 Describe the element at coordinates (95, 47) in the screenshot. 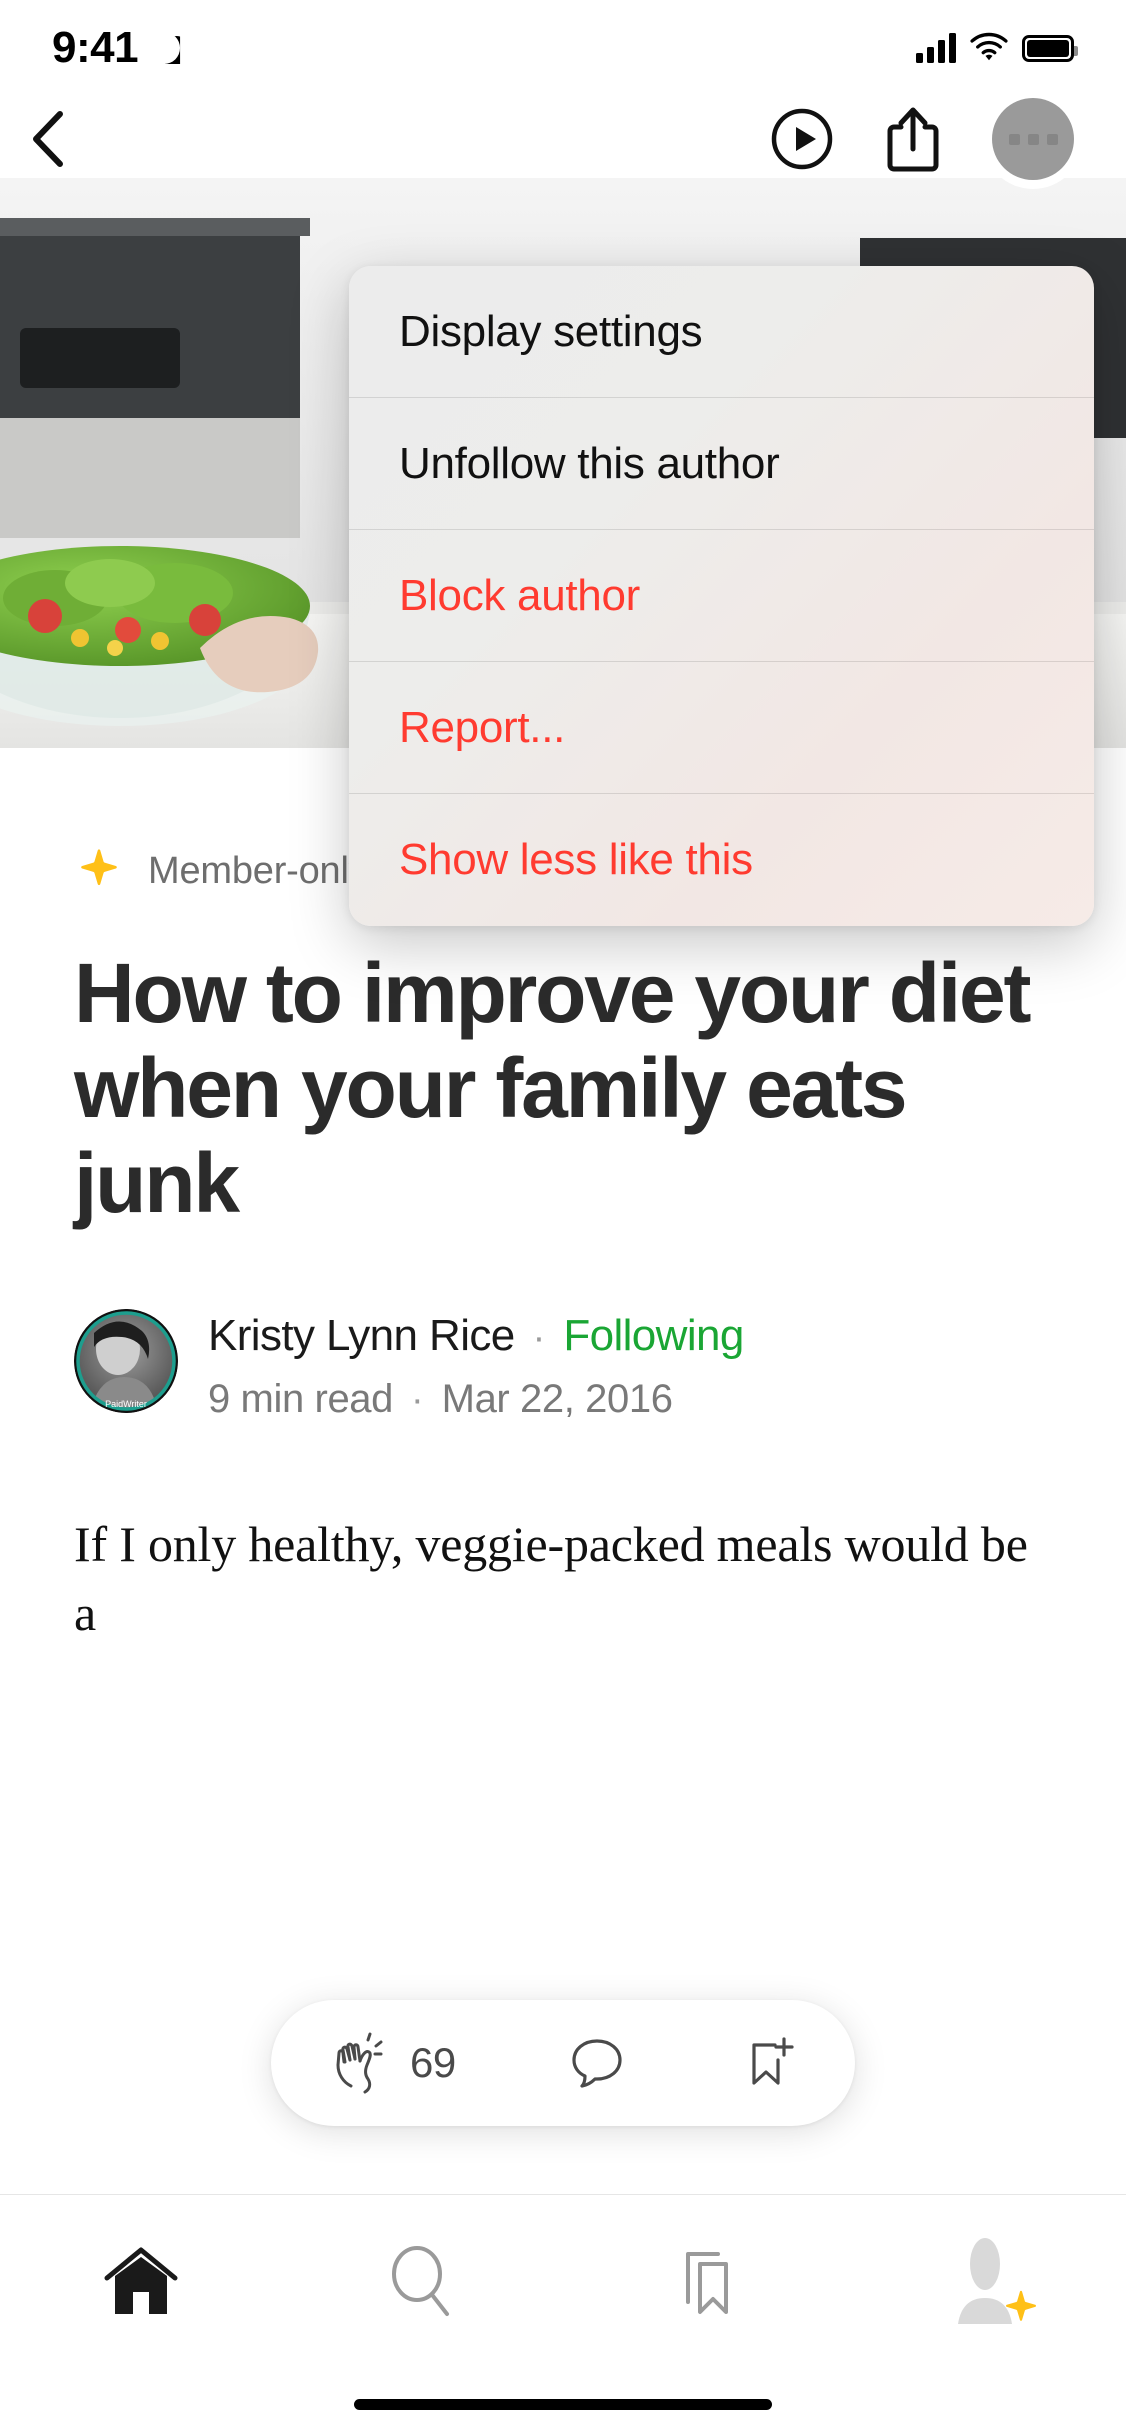

I see `status-bar-time: 9:41` at that location.